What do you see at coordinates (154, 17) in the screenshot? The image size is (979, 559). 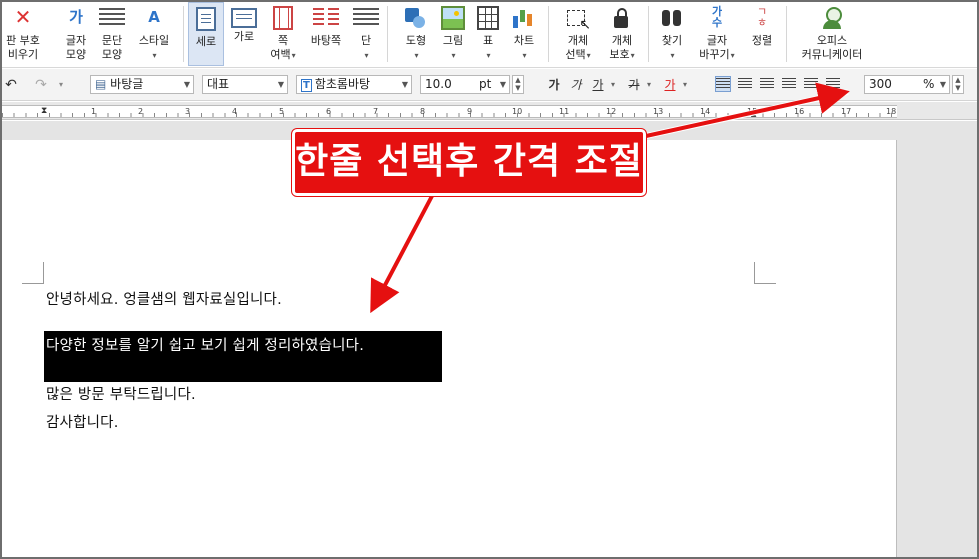 I see `style-icon: A` at bounding box center [154, 17].